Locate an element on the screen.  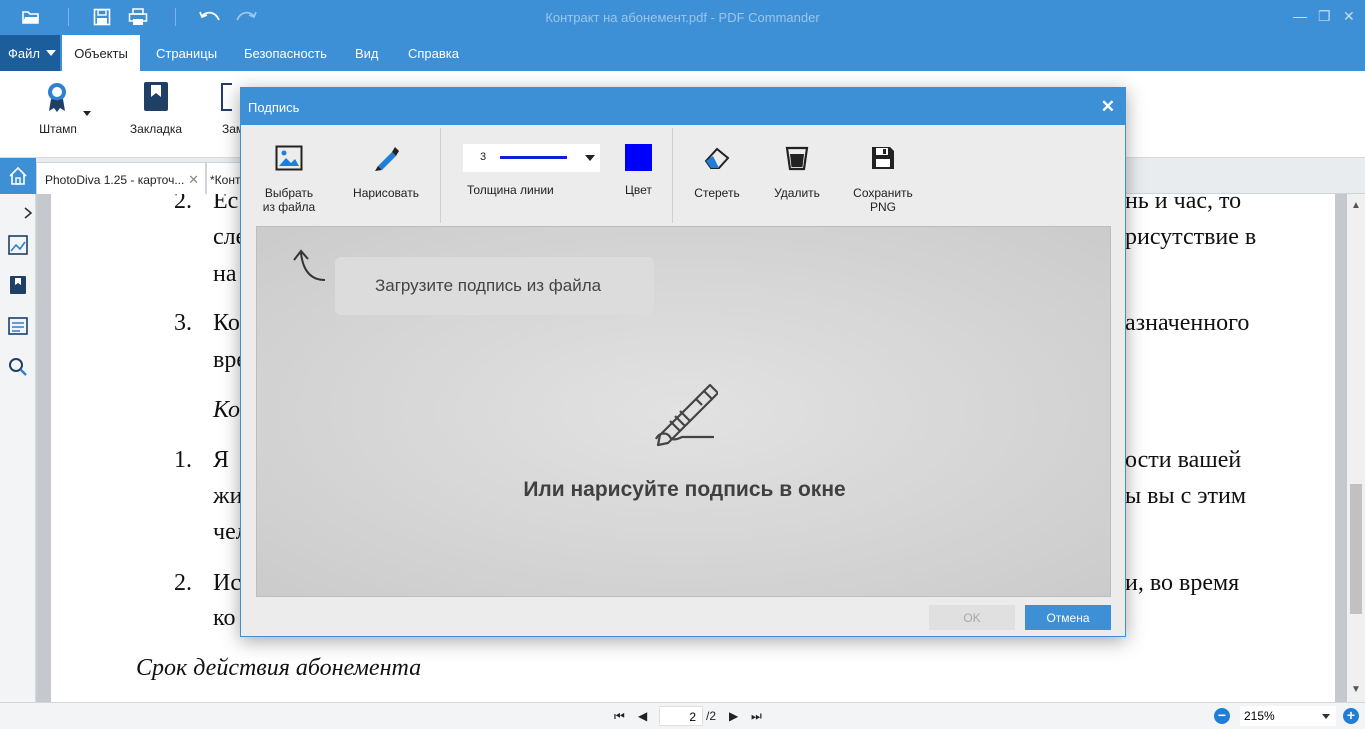
choose-file-label-2: из файла is located at coordinates (289, 207).